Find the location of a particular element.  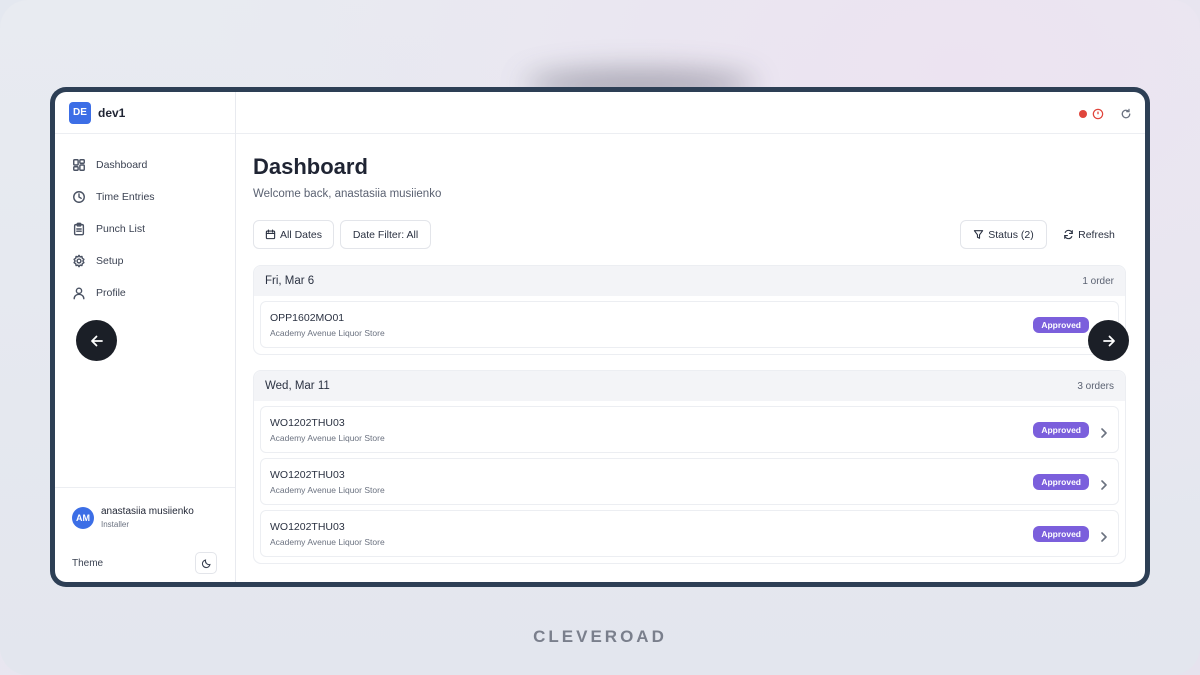

brand: DE dev1 is located at coordinates (145, 113).